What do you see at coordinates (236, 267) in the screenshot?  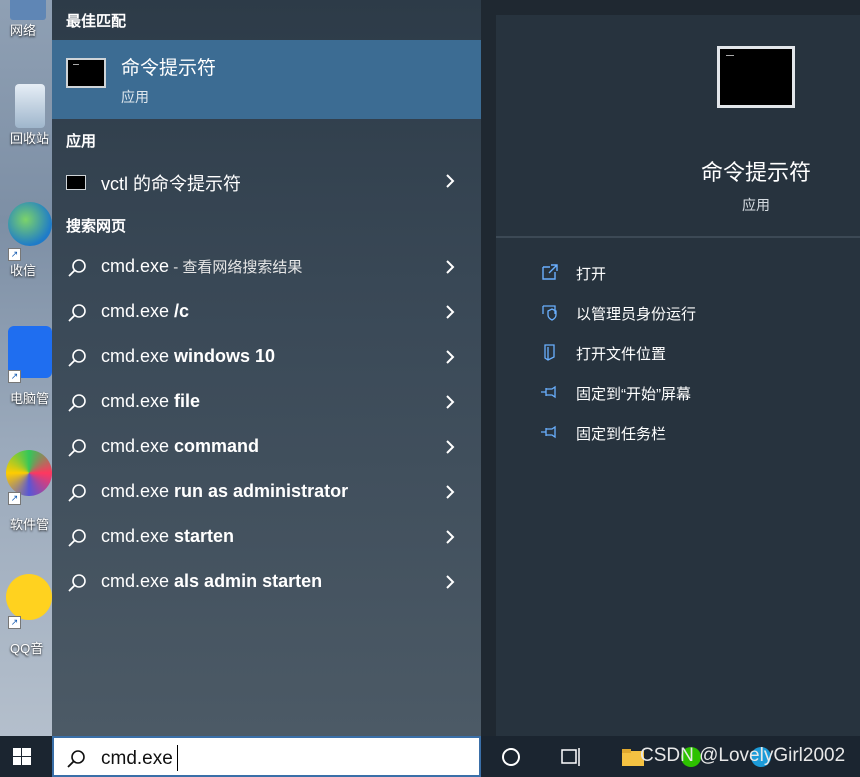 I see `web-result-note: - 查看网络搜索结果` at bounding box center [236, 267].